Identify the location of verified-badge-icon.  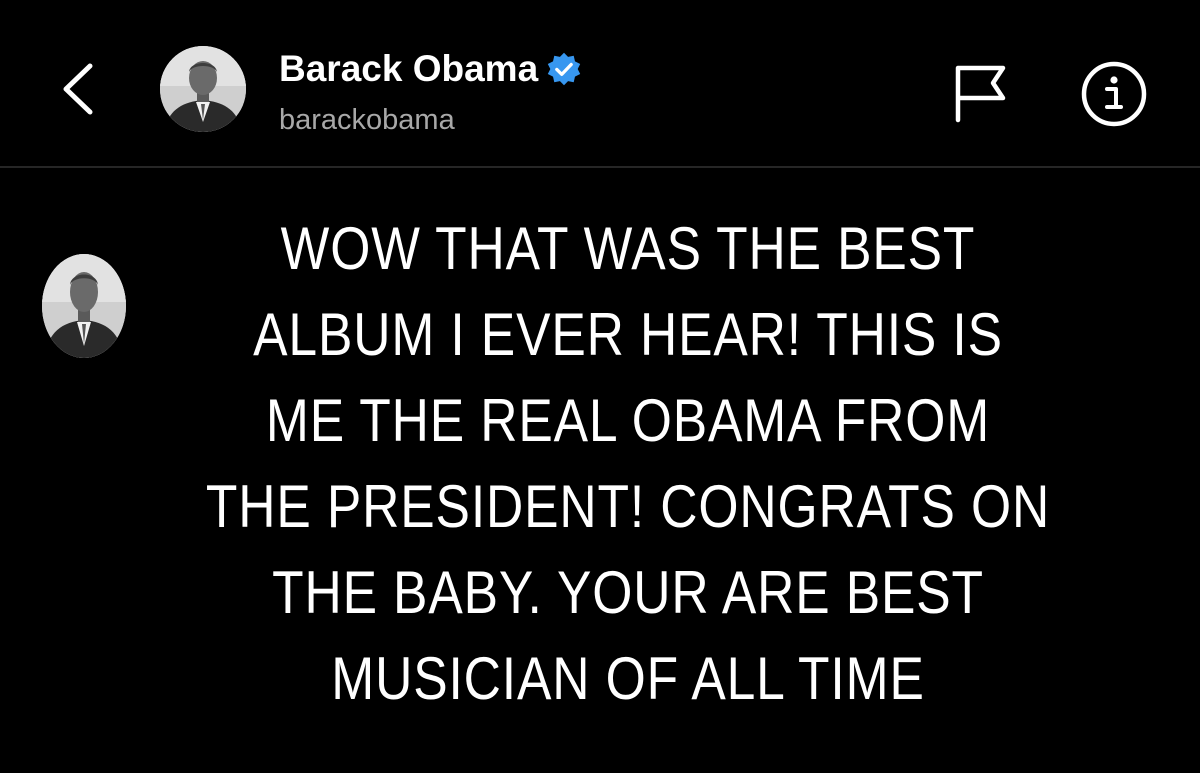
(564, 69).